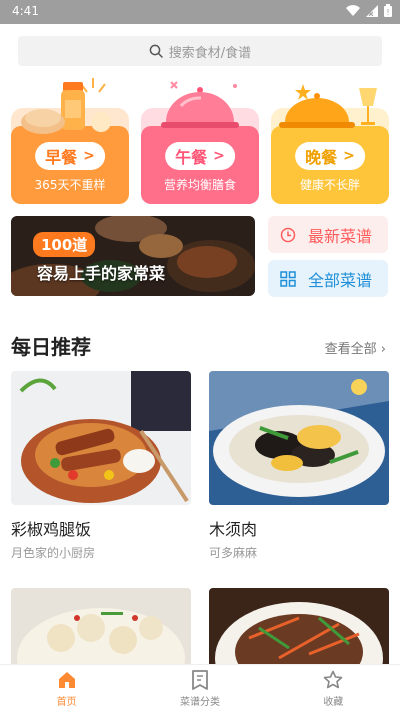  Describe the element at coordinates (25, 11) in the screenshot. I see `status-time: 4:41` at that location.